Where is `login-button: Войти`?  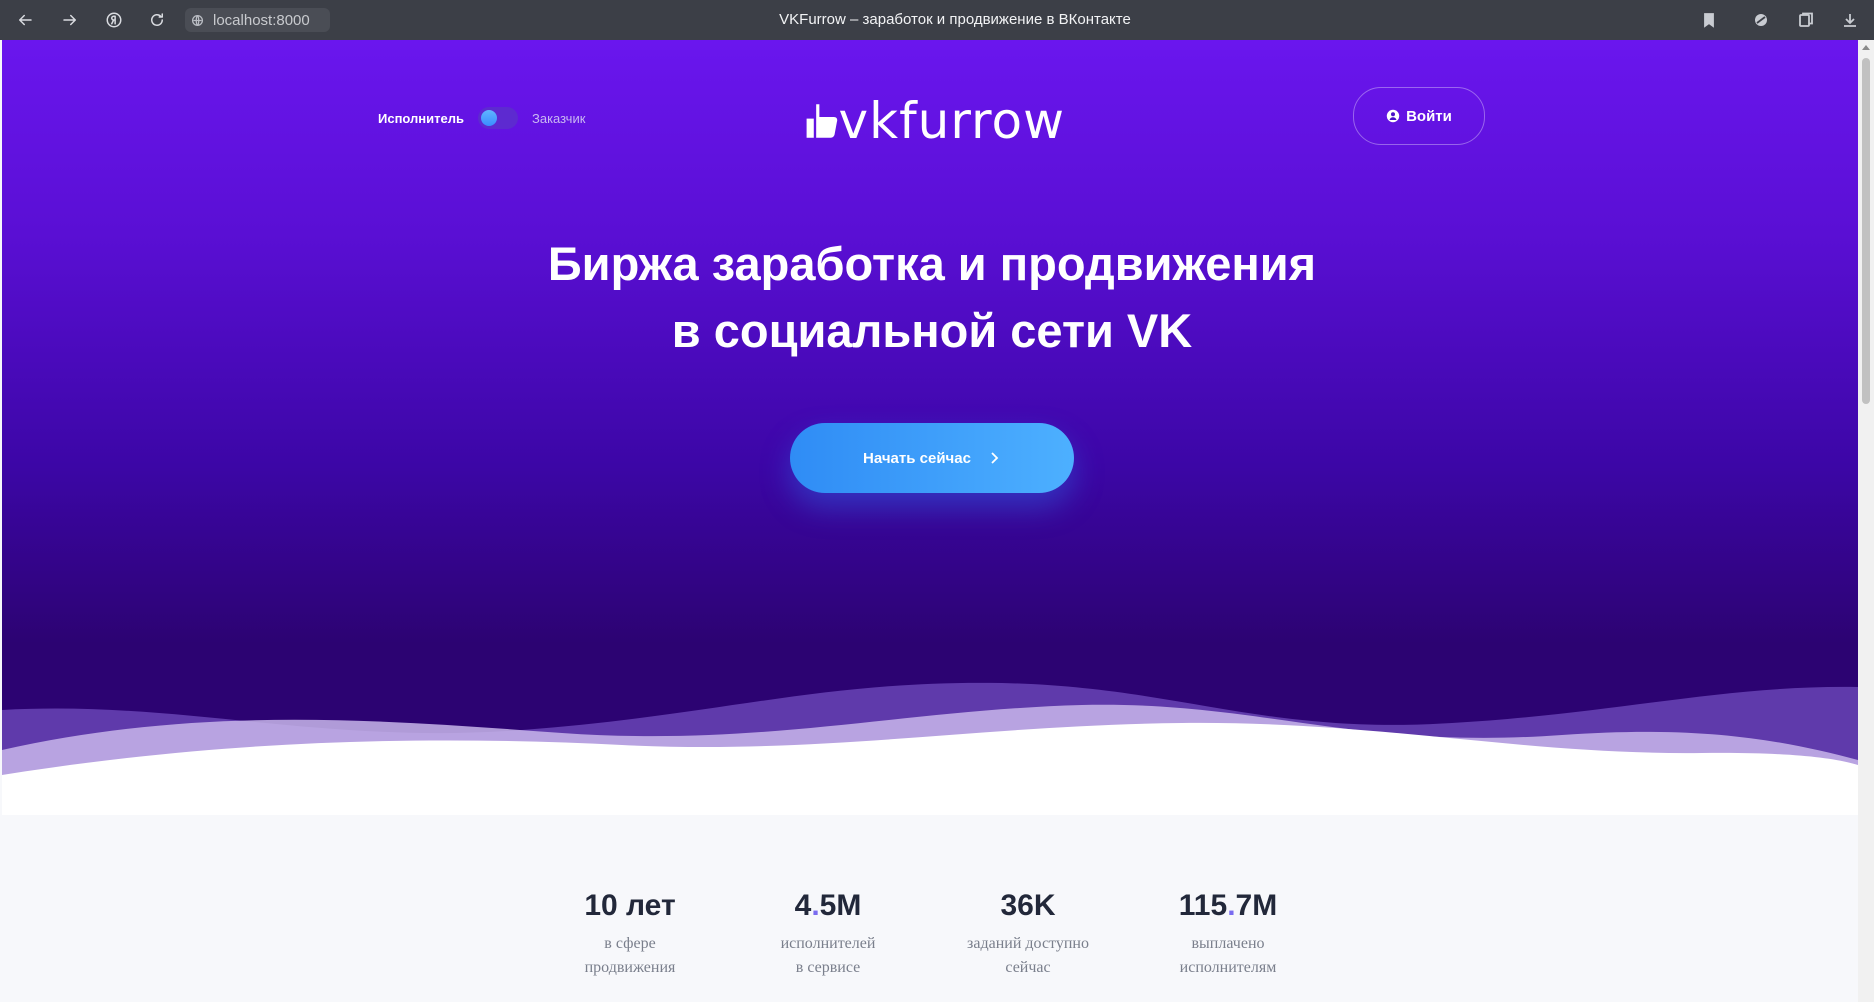
login-button: Войти is located at coordinates (1419, 116).